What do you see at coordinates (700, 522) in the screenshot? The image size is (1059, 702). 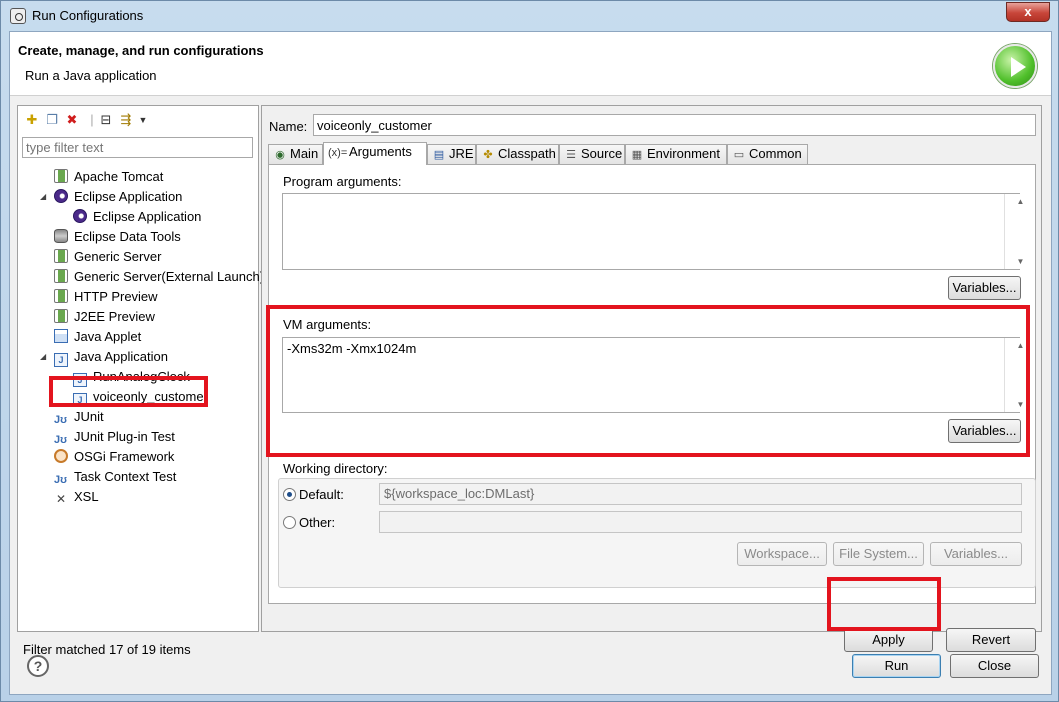 I see `other-directory-field` at bounding box center [700, 522].